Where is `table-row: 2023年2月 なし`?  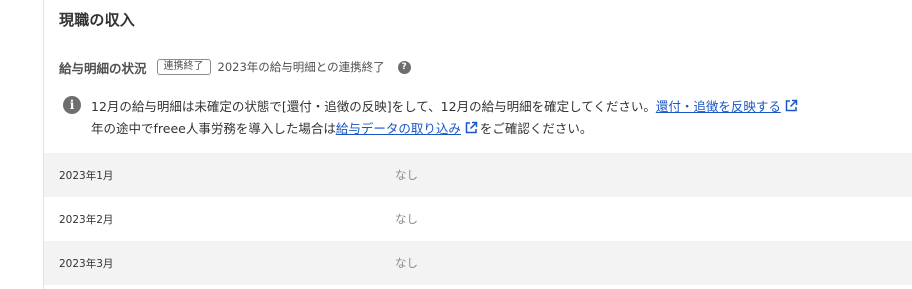
table-row: 2023年2月 なし is located at coordinates (478, 219).